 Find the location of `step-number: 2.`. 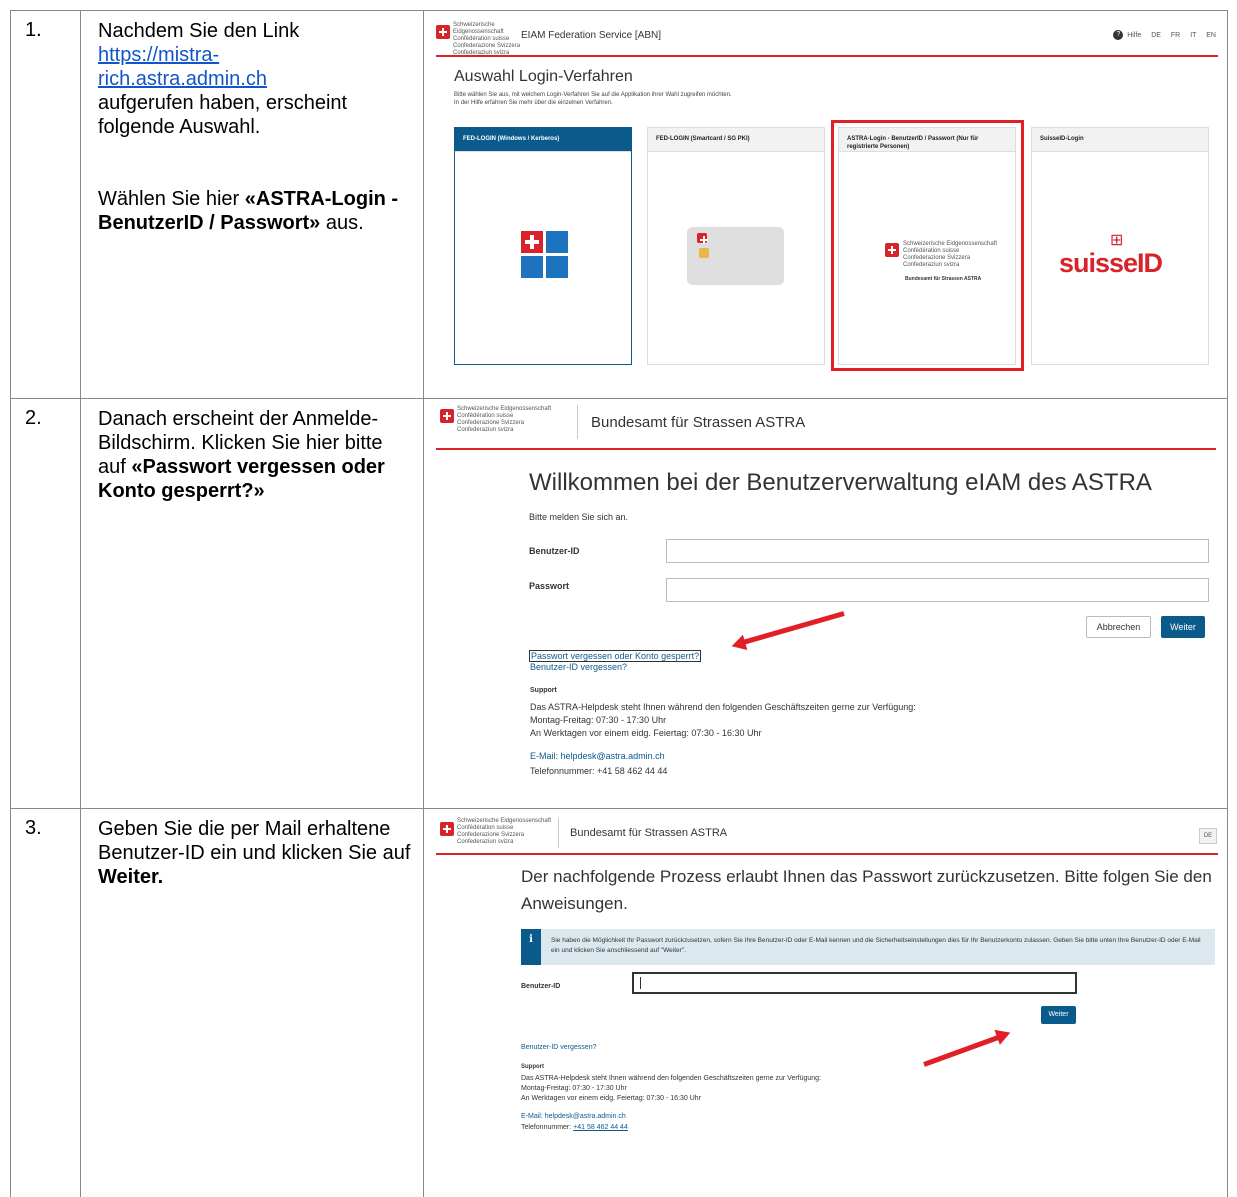

step-number: 2. is located at coordinates (45, 603).